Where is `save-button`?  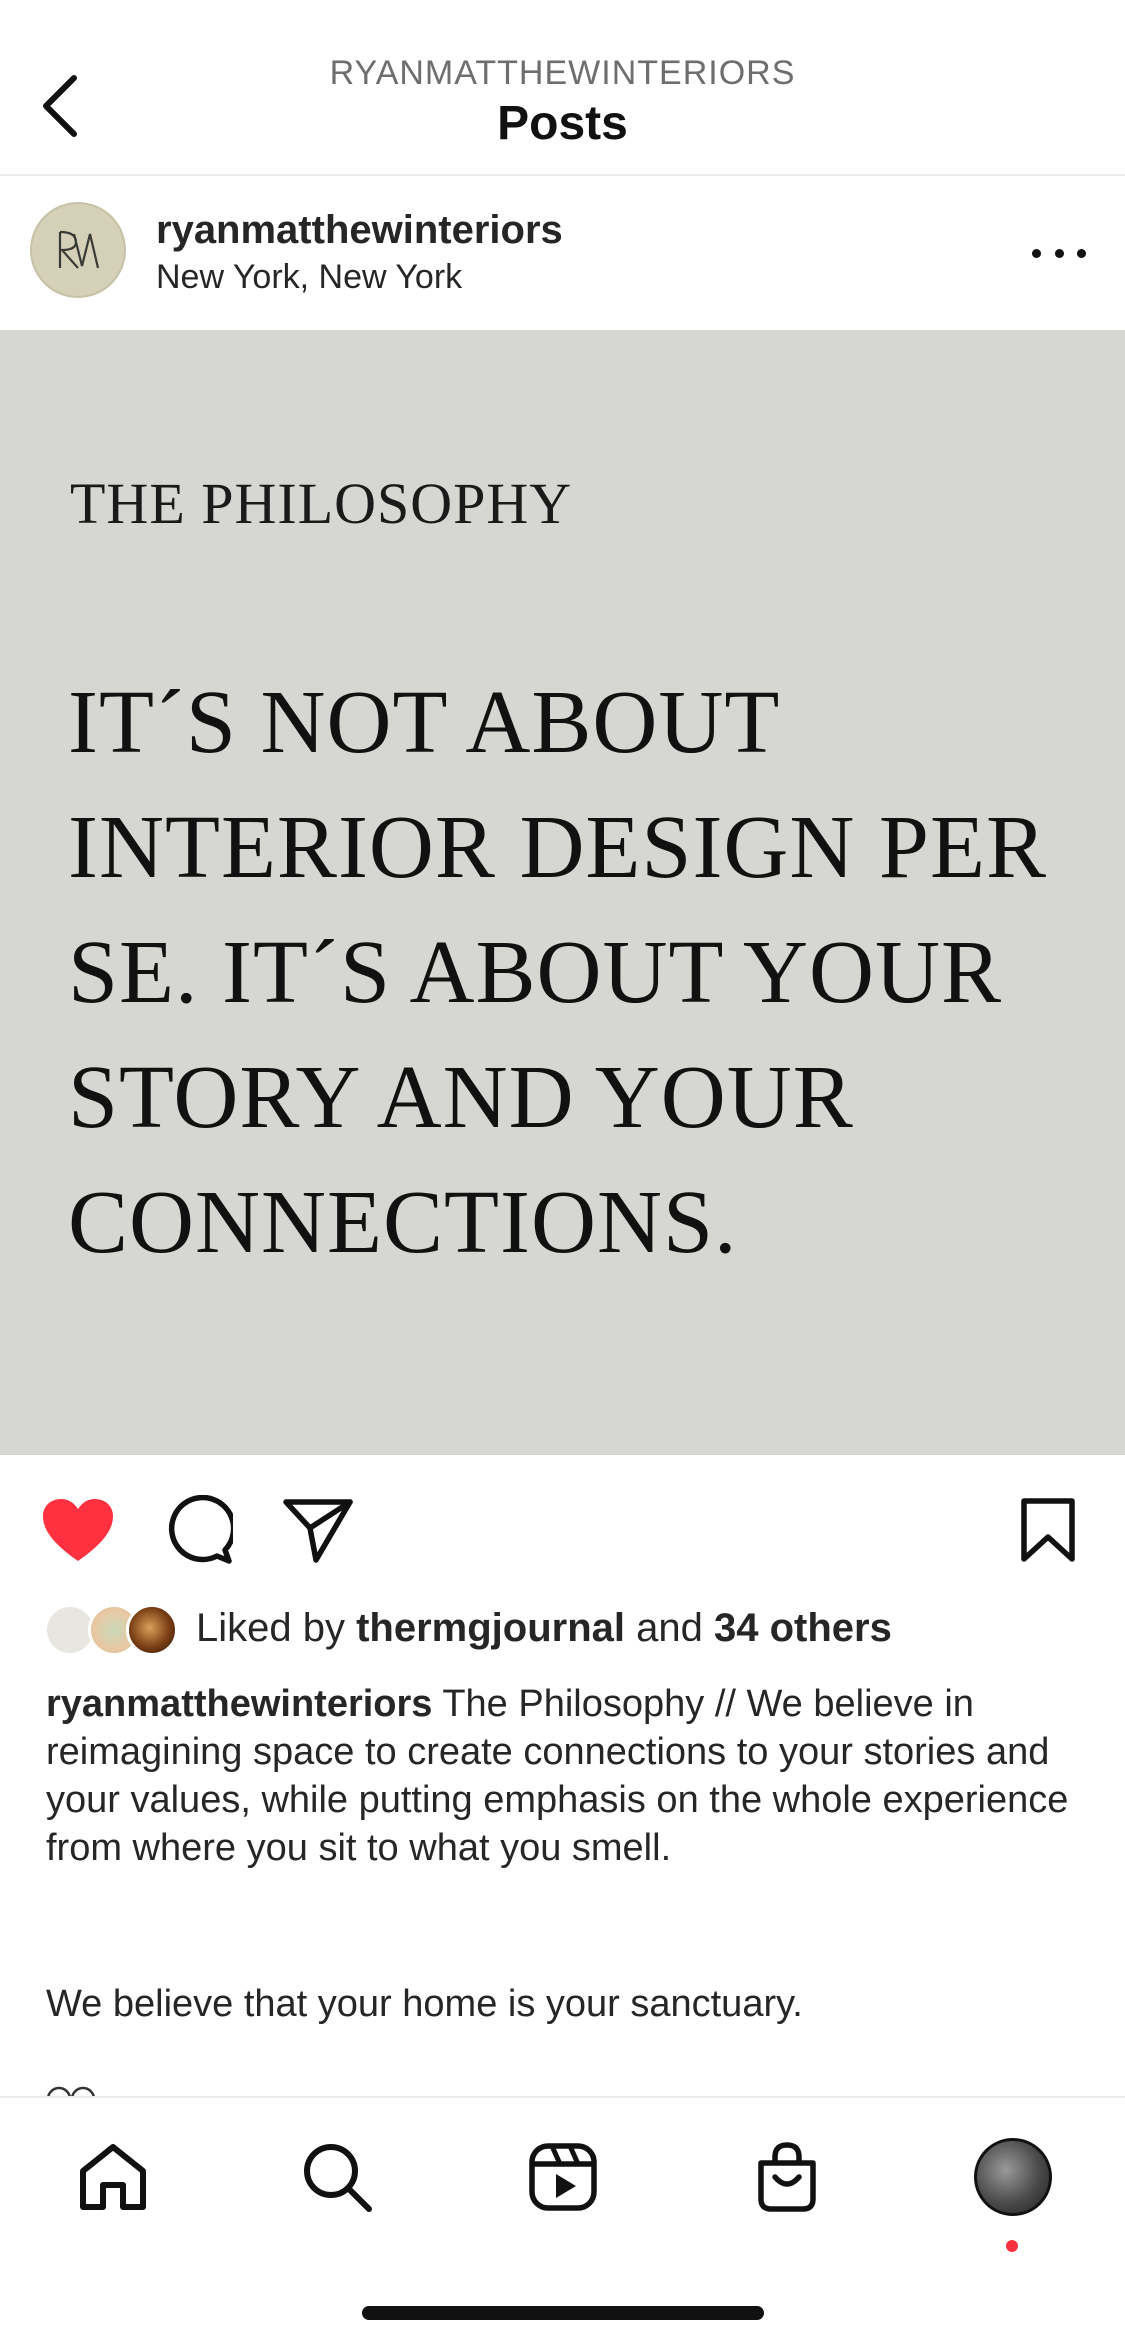
save-button is located at coordinates (1048, 1530).